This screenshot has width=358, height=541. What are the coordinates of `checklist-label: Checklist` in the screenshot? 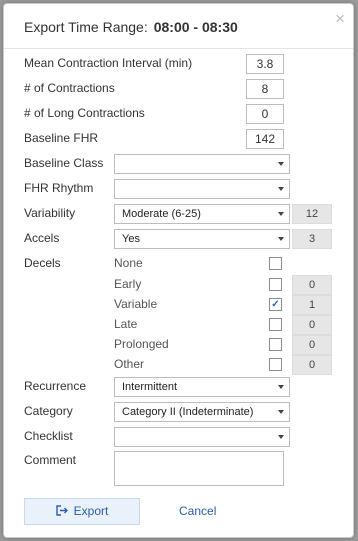 It's located at (48, 436).